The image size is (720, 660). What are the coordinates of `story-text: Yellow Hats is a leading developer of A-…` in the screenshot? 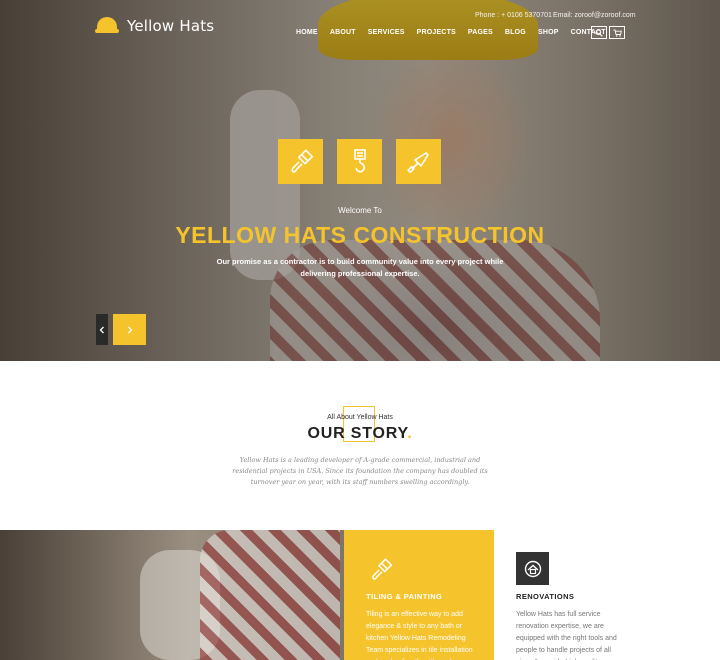 It's located at (360, 471).